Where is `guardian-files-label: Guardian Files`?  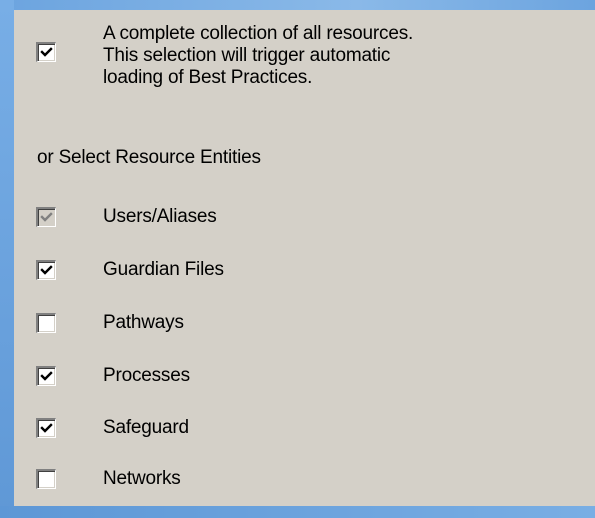
guardian-files-label: Guardian Files is located at coordinates (163, 269).